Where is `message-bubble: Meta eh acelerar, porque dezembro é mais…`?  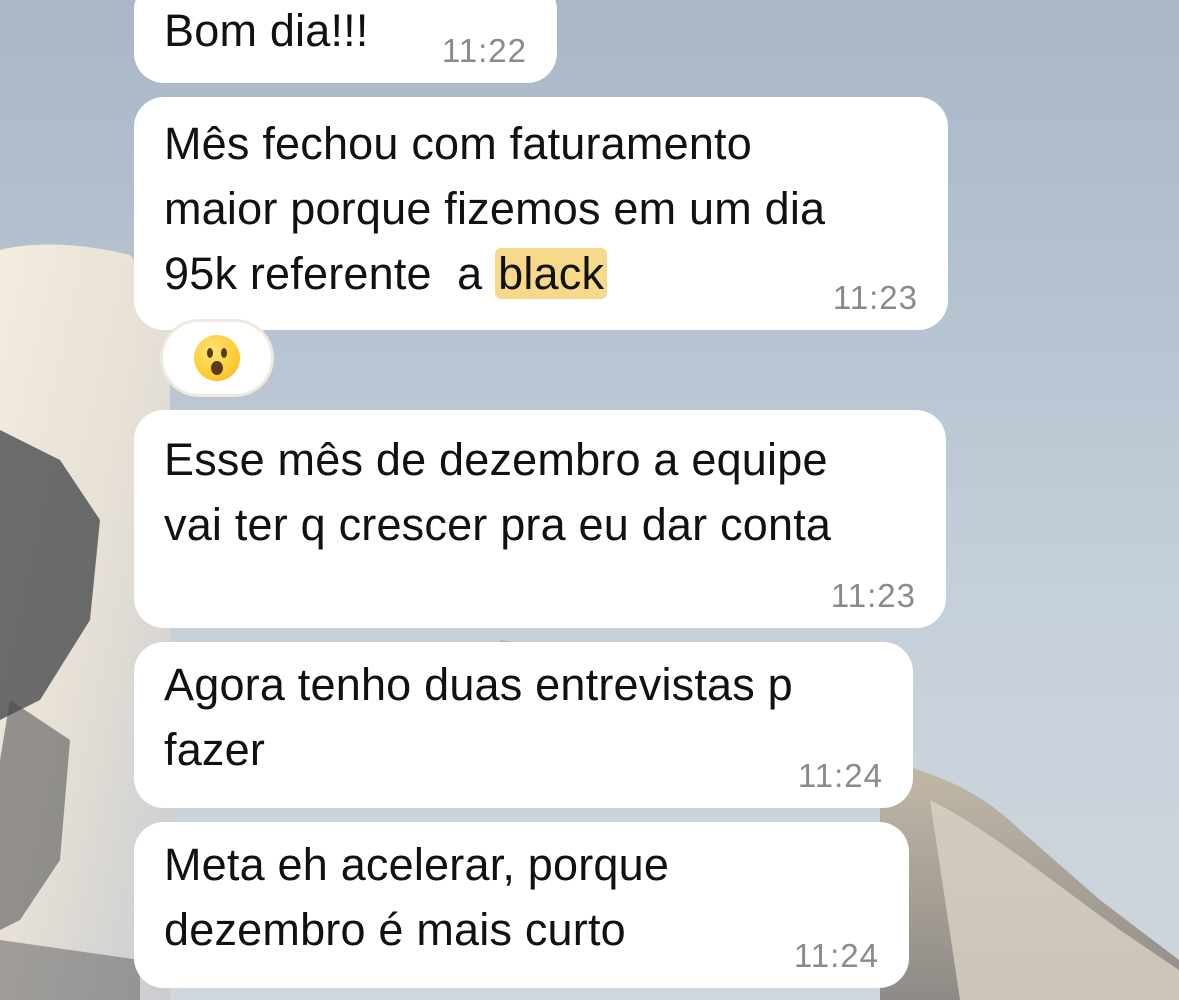
message-bubble: Meta eh acelerar, porque dezembro é mais… is located at coordinates (521, 905).